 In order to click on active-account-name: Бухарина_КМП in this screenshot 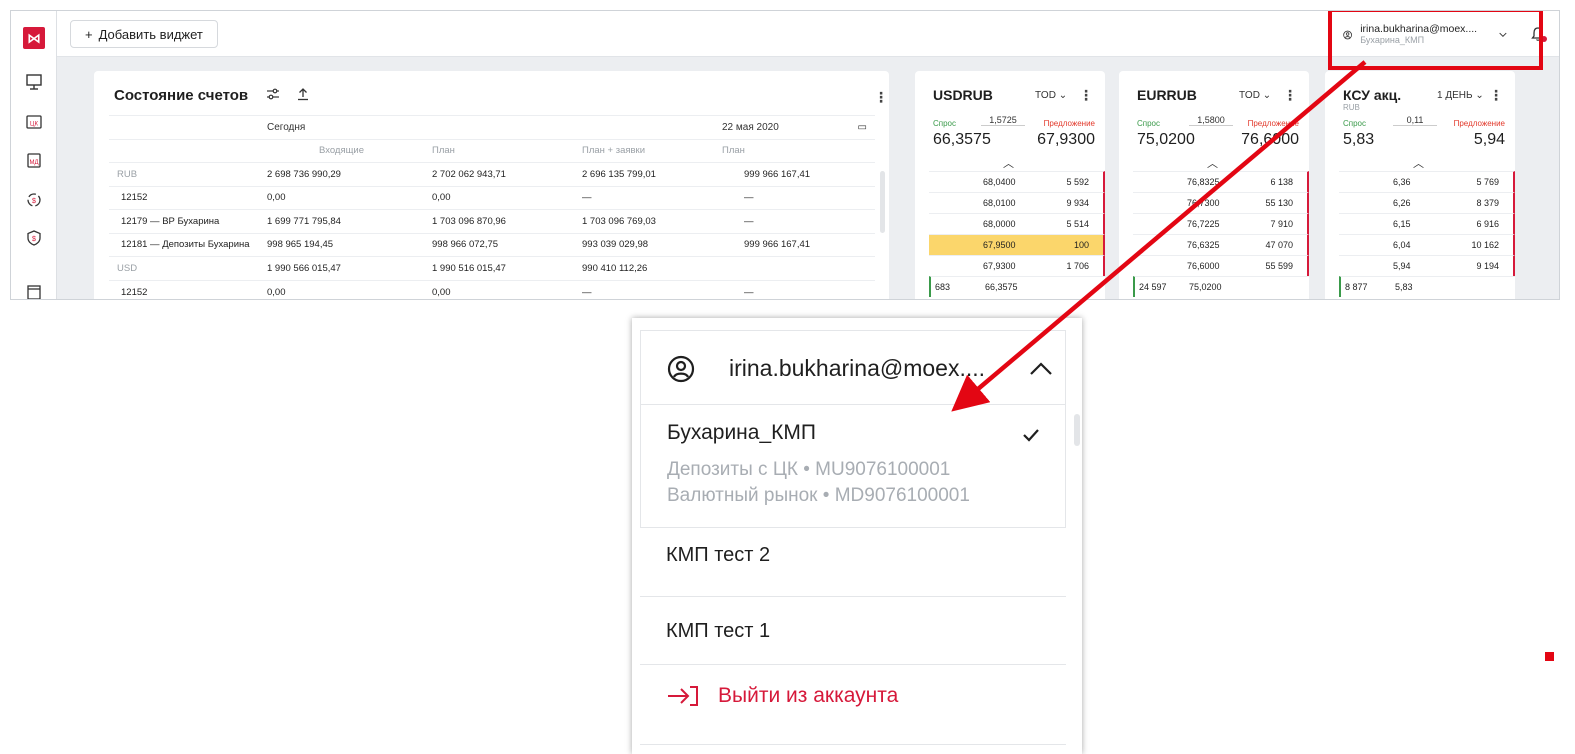, I will do `click(741, 432)`.